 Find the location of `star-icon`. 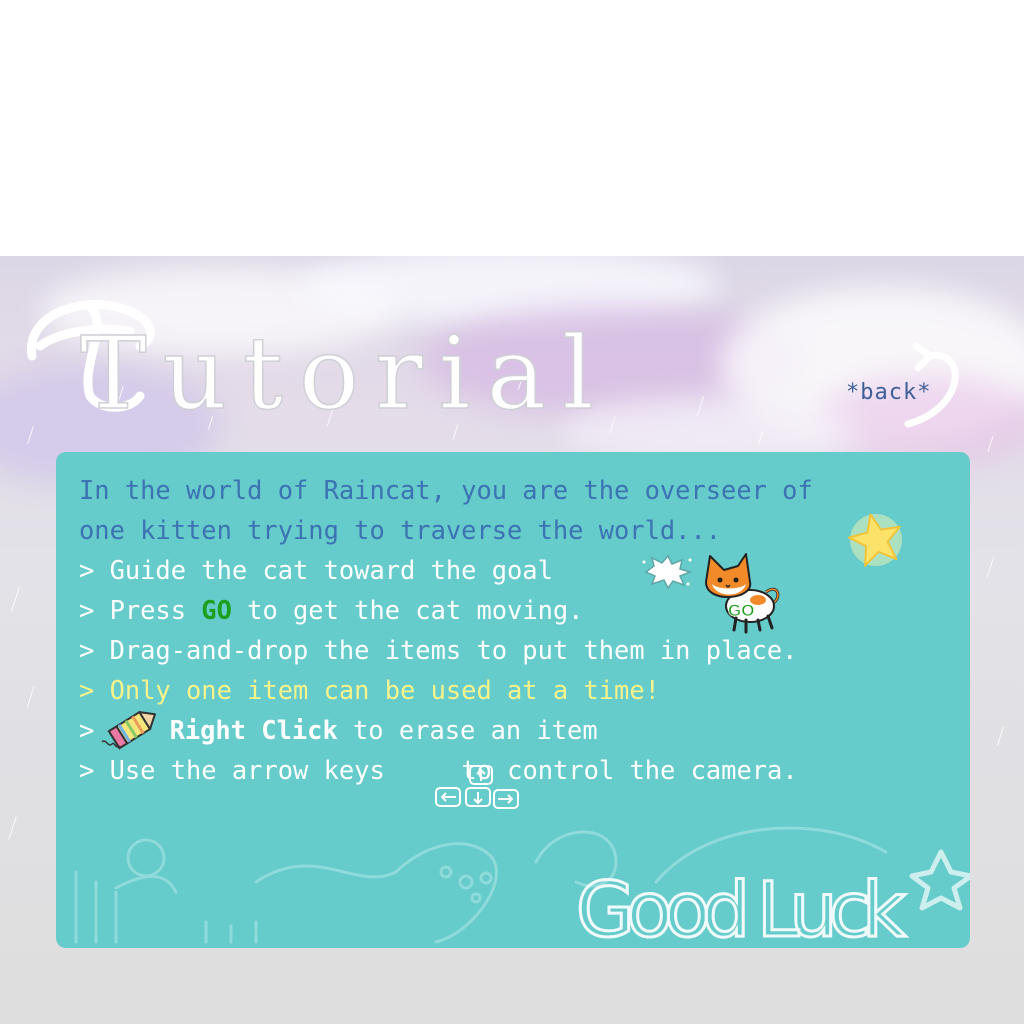

star-icon is located at coordinates (874, 540).